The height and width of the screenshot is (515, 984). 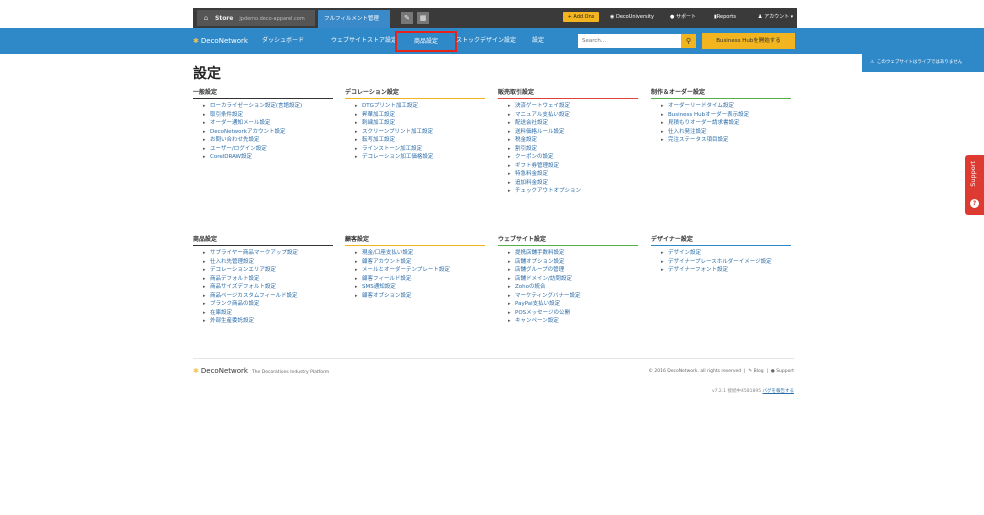 I want to click on settings-link: ▸ 店舗オプション設定, so click(x=573, y=262).